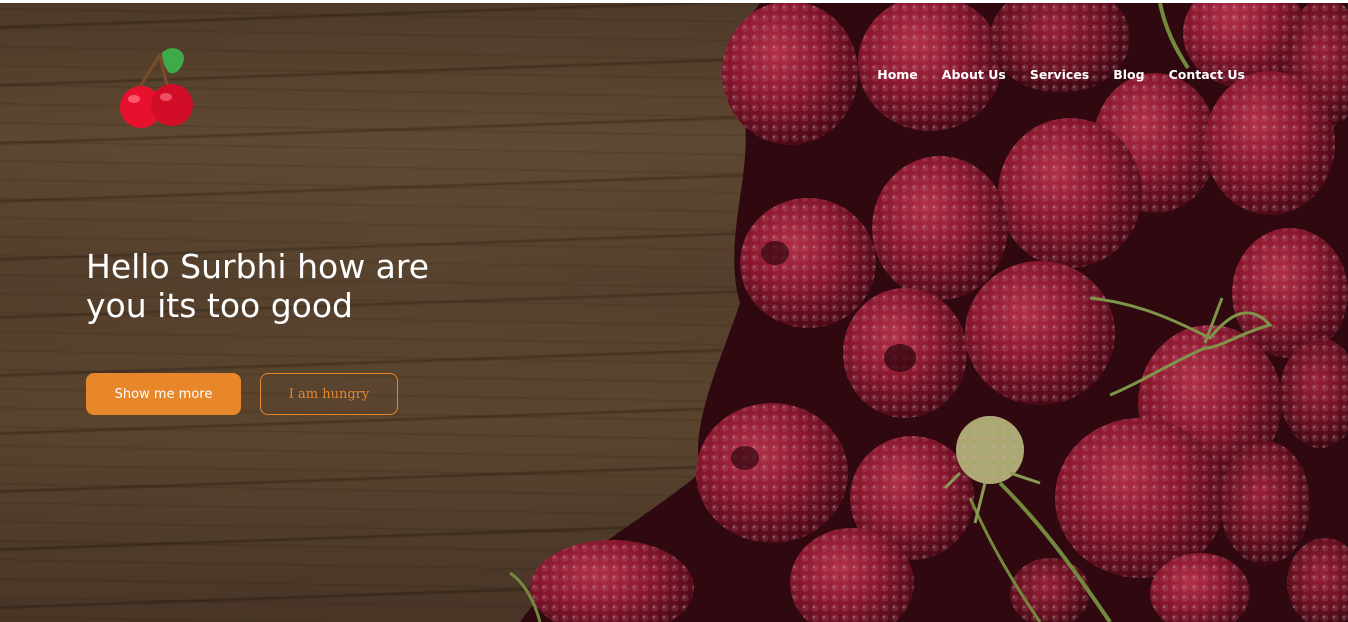  Describe the element at coordinates (1128, 74) in the screenshot. I see `nav-blog: Blog` at that location.